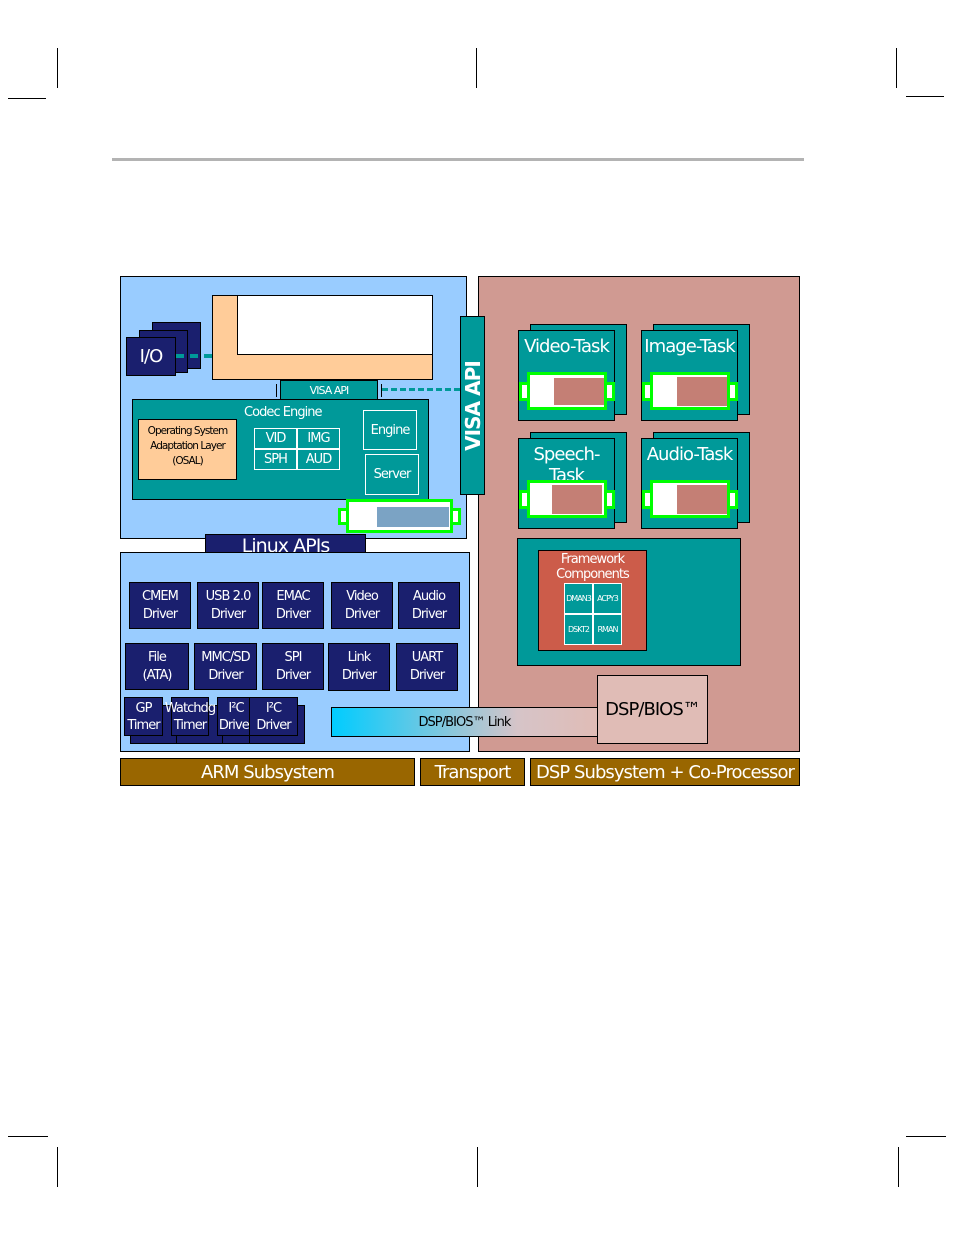  I want to click on driver-mmcsd: MMC/SD Driver, so click(225, 666).